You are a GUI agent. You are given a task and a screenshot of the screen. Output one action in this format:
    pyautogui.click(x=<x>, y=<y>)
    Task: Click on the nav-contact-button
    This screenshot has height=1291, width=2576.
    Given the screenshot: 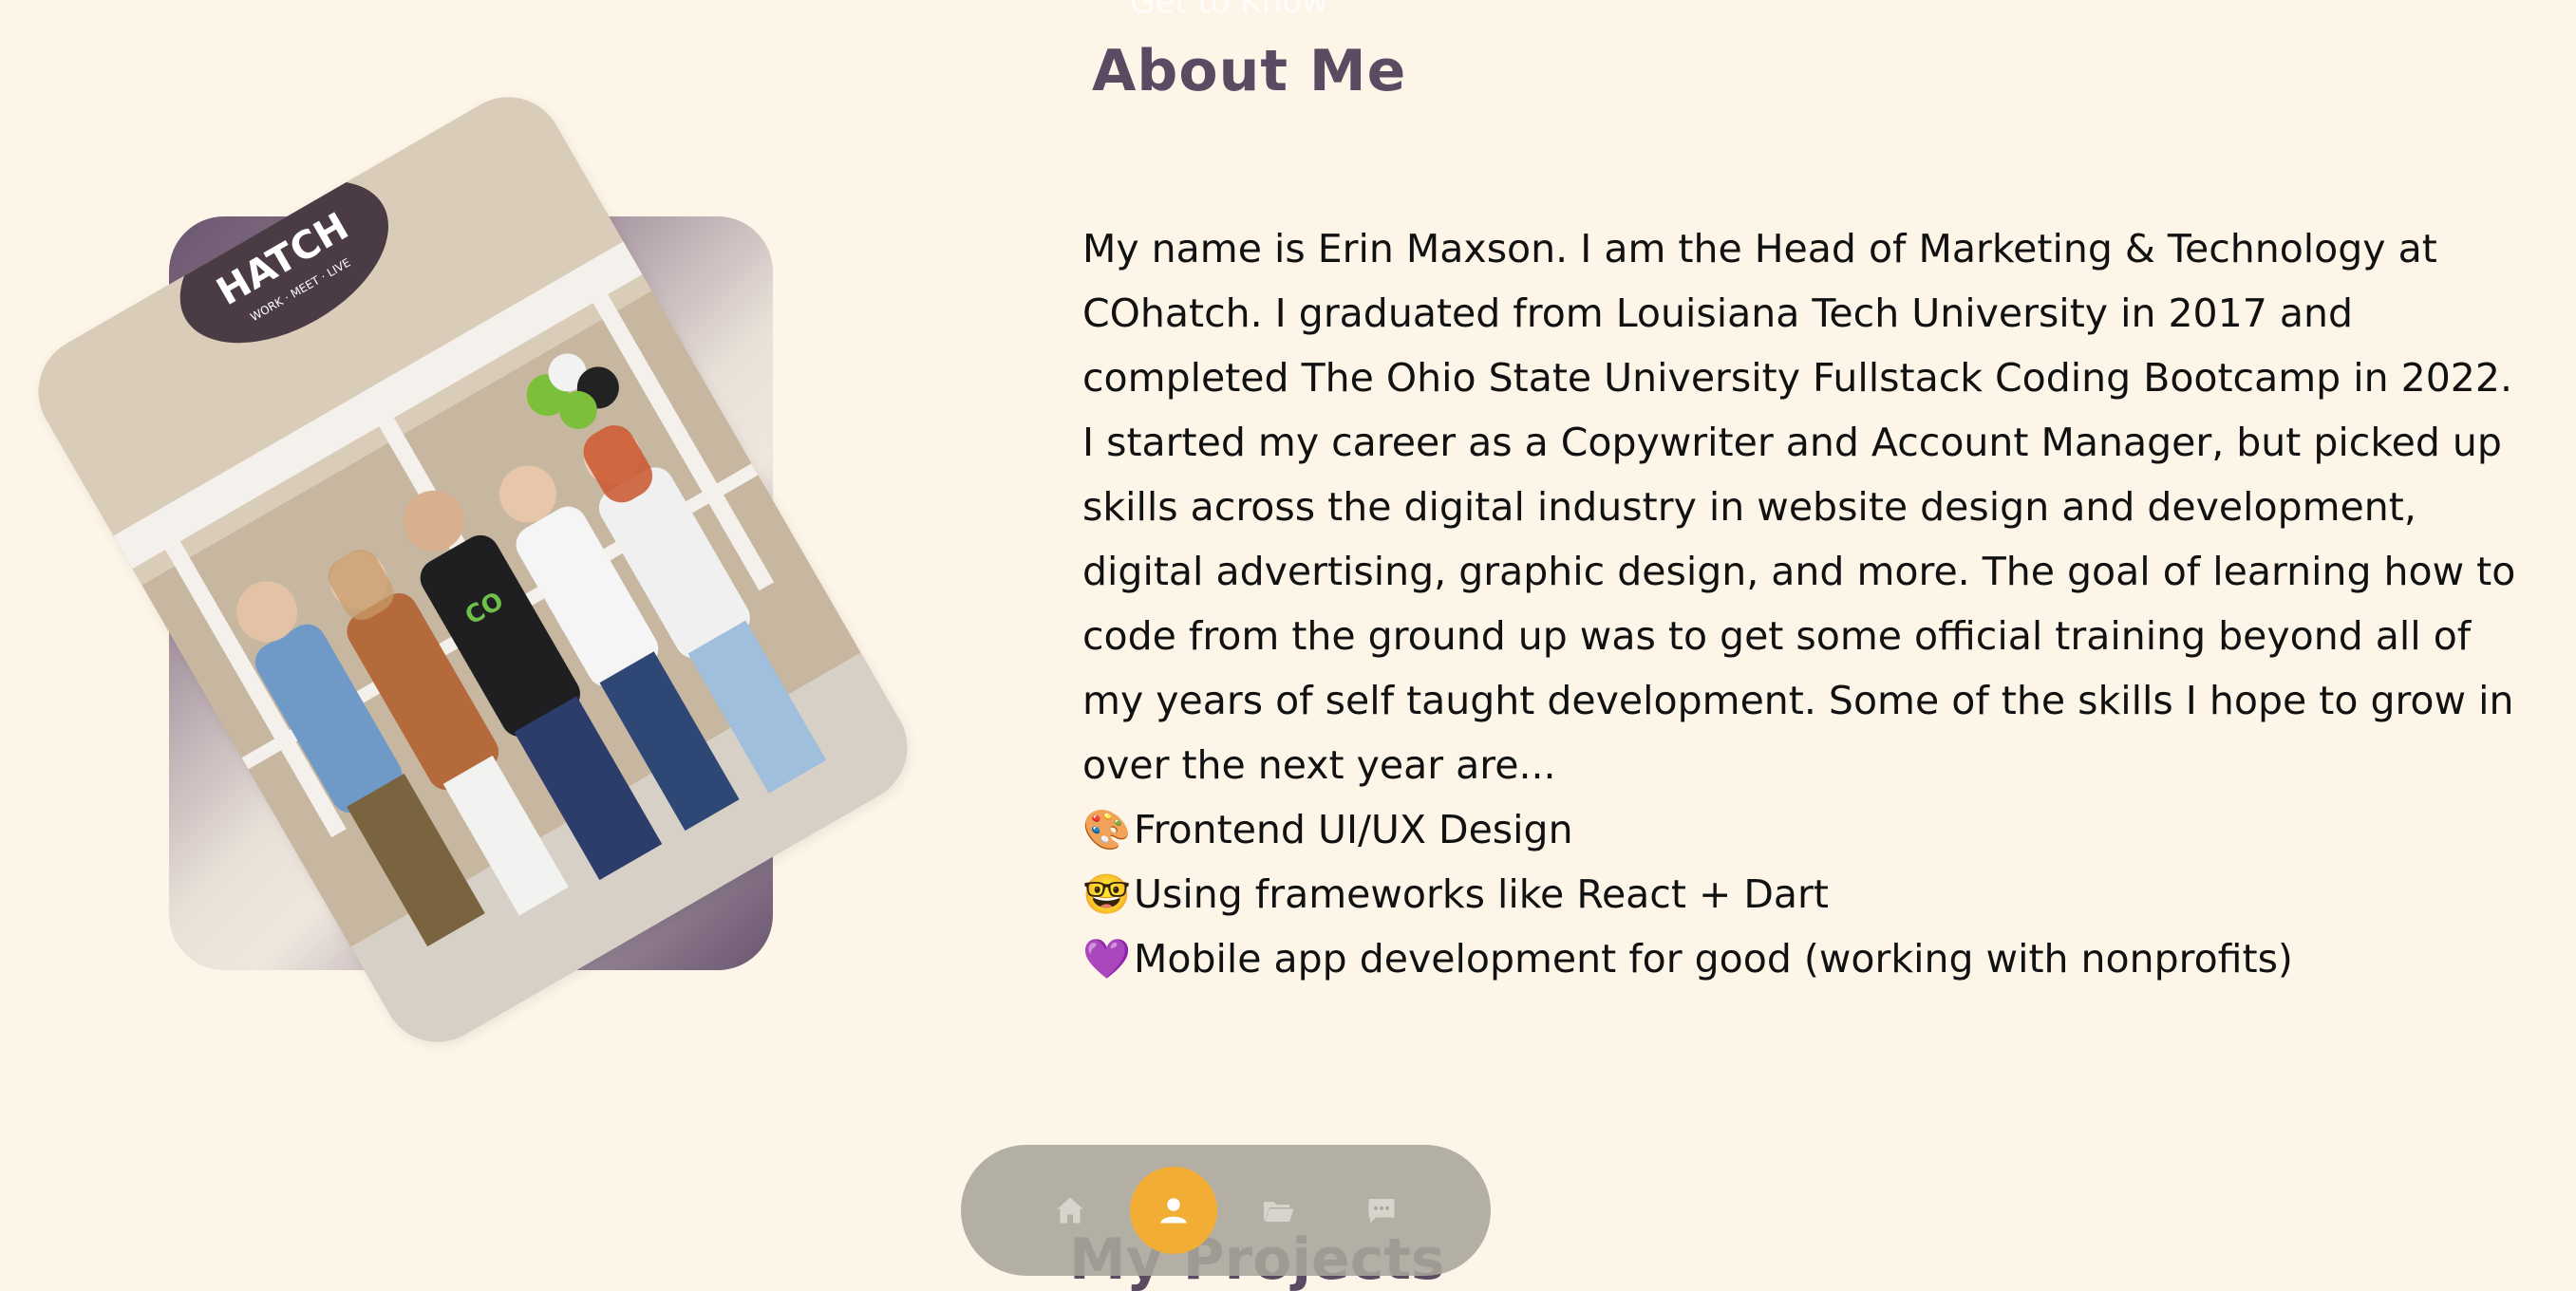 What is the action you would take?
    pyautogui.click(x=1381, y=1210)
    